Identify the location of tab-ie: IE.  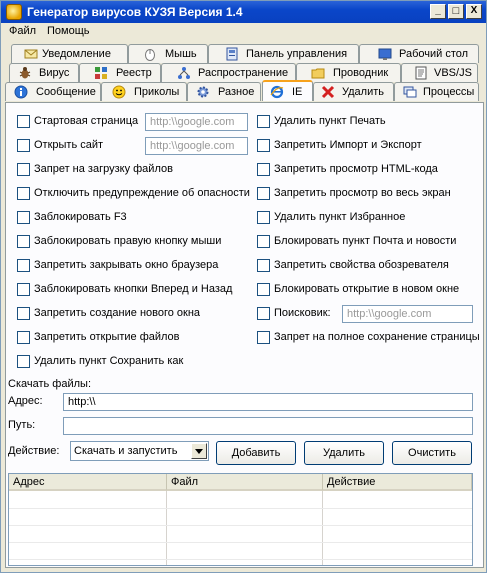
(287, 90).